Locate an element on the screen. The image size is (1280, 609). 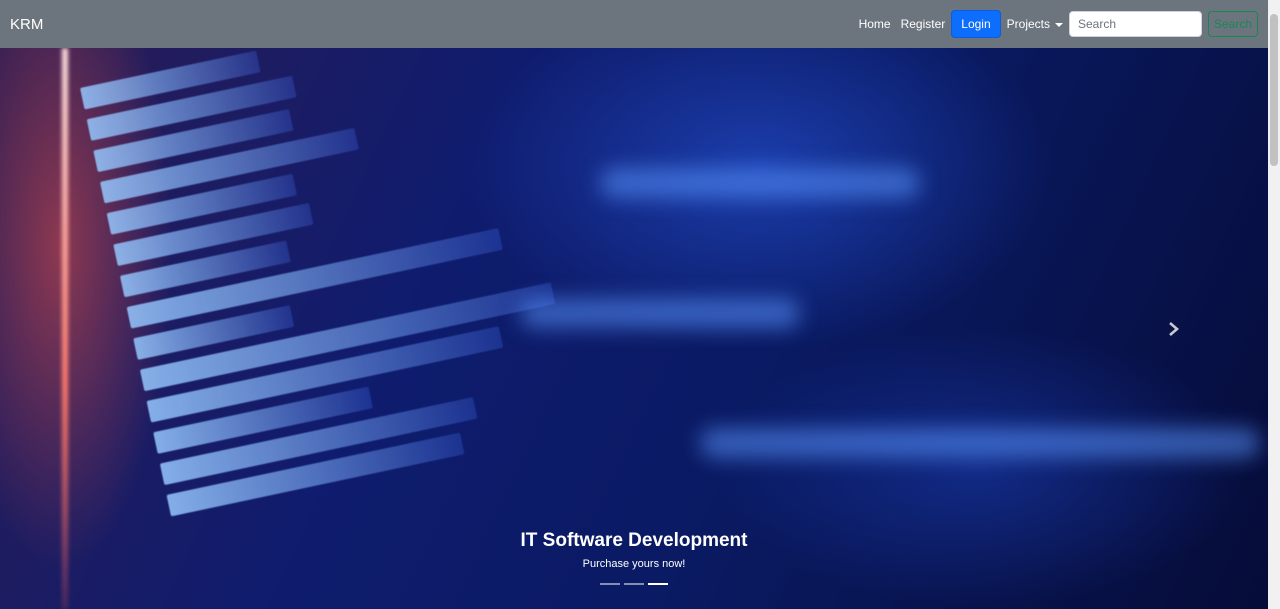
carousel-indicators is located at coordinates (634, 584).